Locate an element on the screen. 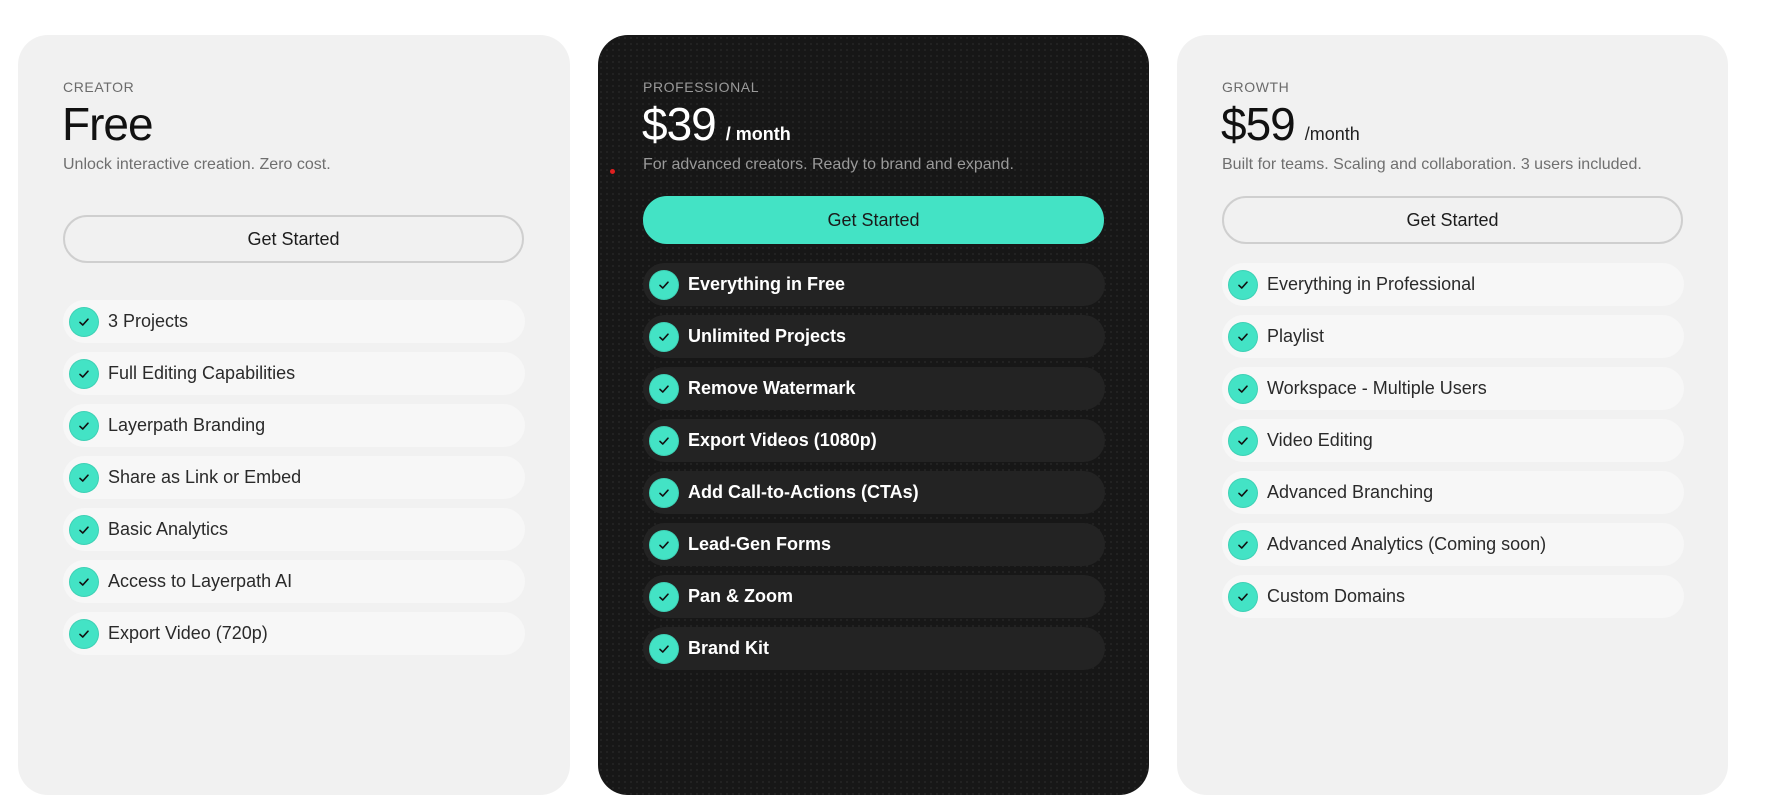 Image resolution: width=1771 pixels, height=795 pixels. plan-period: / month is located at coordinates (758, 134).